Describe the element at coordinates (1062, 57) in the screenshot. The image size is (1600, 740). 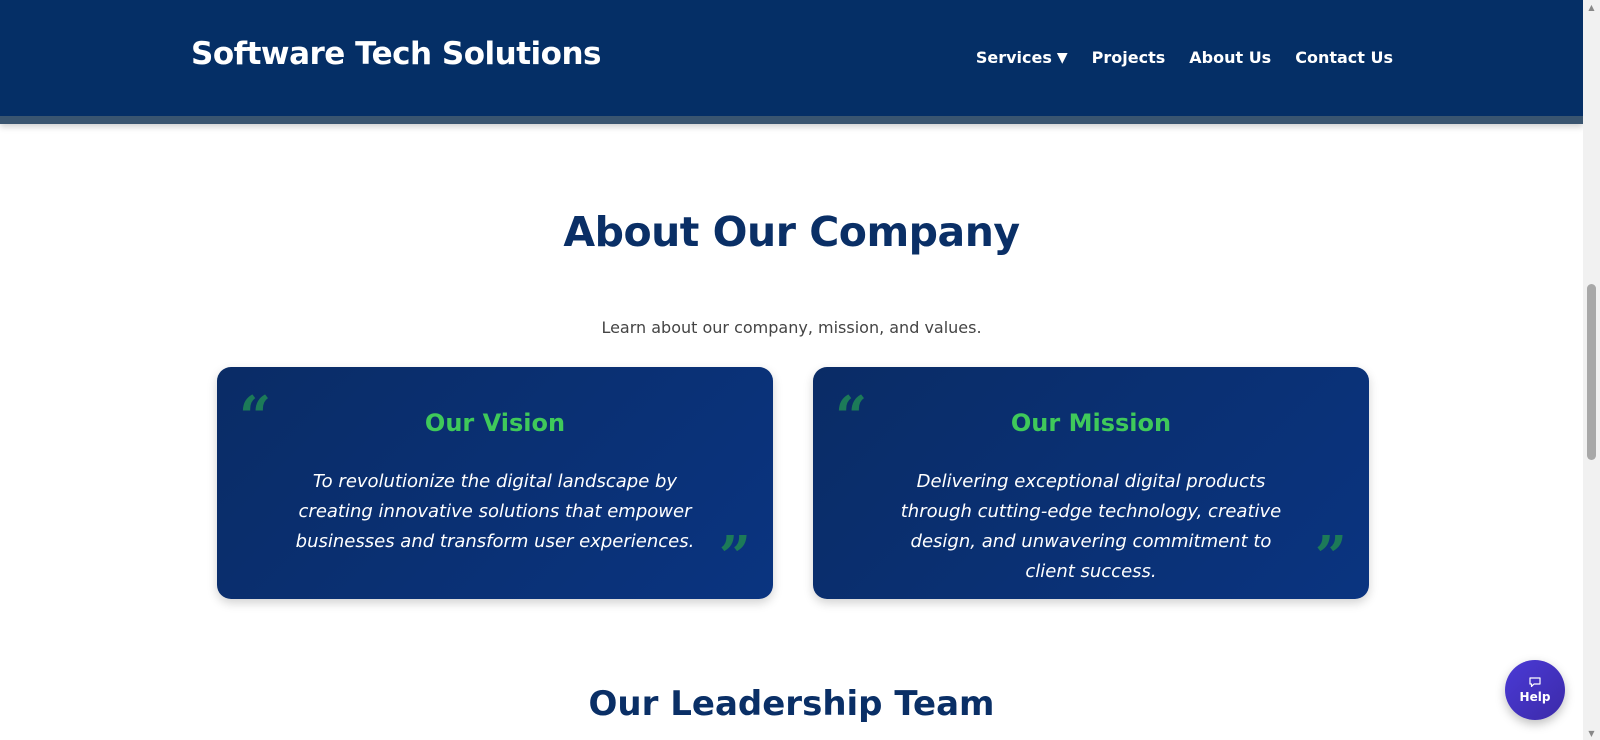
I see `chevron-down-icon: ▼` at that location.